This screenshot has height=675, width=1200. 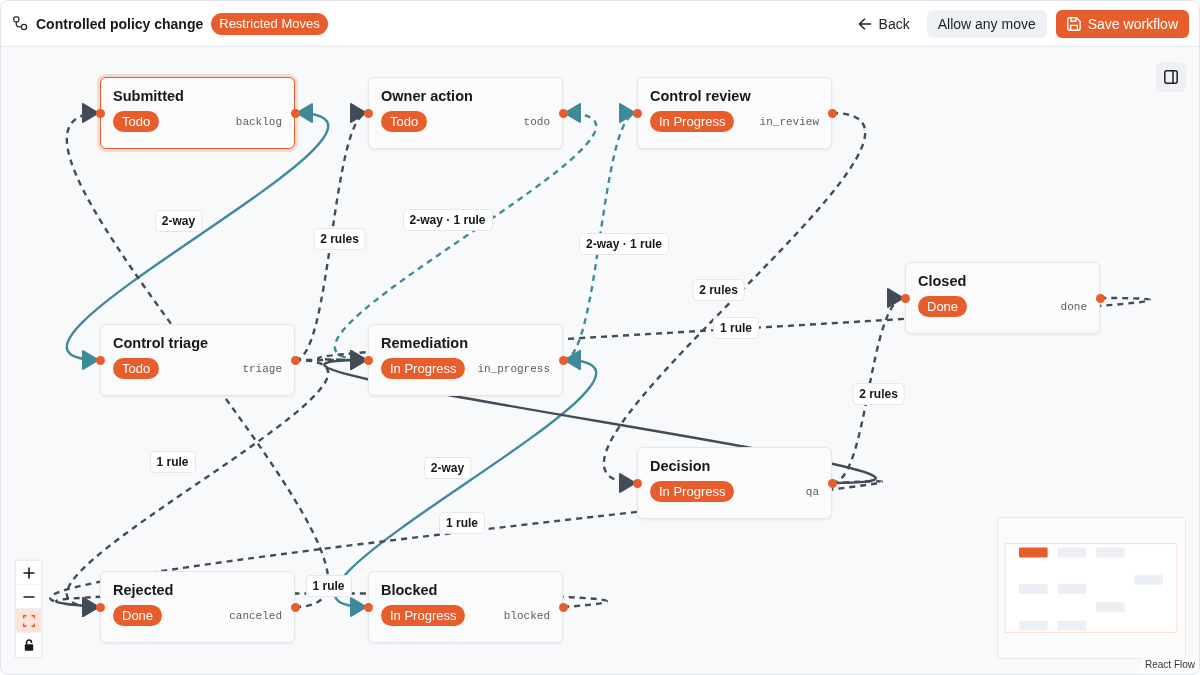 I want to click on back-button: Back, so click(x=883, y=23).